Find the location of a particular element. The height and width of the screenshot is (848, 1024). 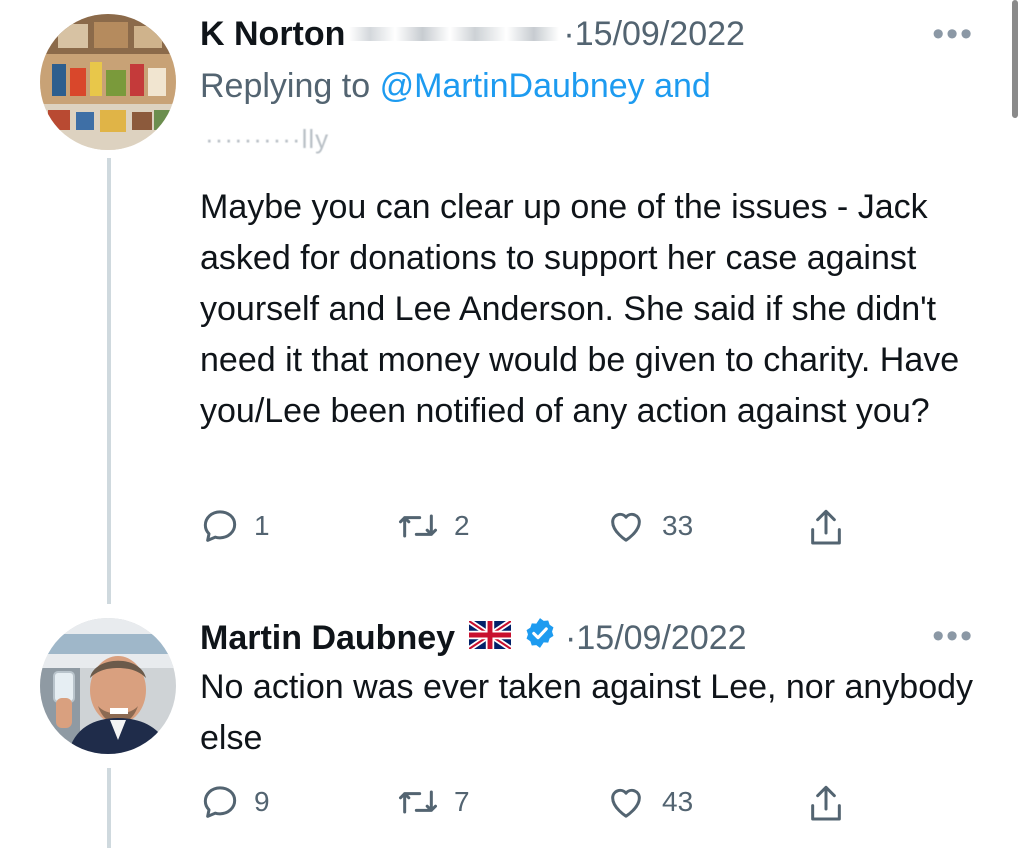

tweet1-blurred-line: ··········lly is located at coordinates (267, 139).